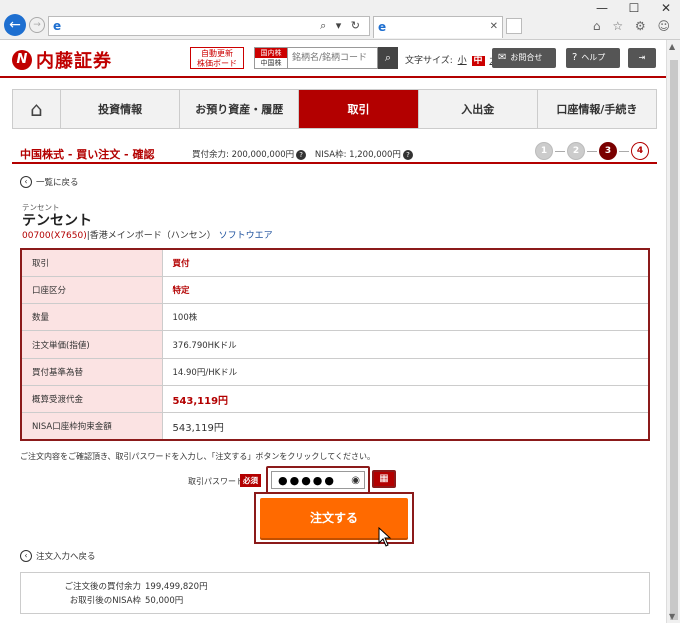 The height and width of the screenshot is (623, 680). I want to click on back-to-list-link: ‹ 一覧に戻る, so click(49, 182).